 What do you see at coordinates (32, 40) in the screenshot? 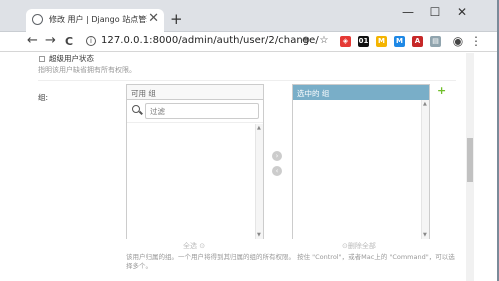
I see `back-button: ←` at bounding box center [32, 40].